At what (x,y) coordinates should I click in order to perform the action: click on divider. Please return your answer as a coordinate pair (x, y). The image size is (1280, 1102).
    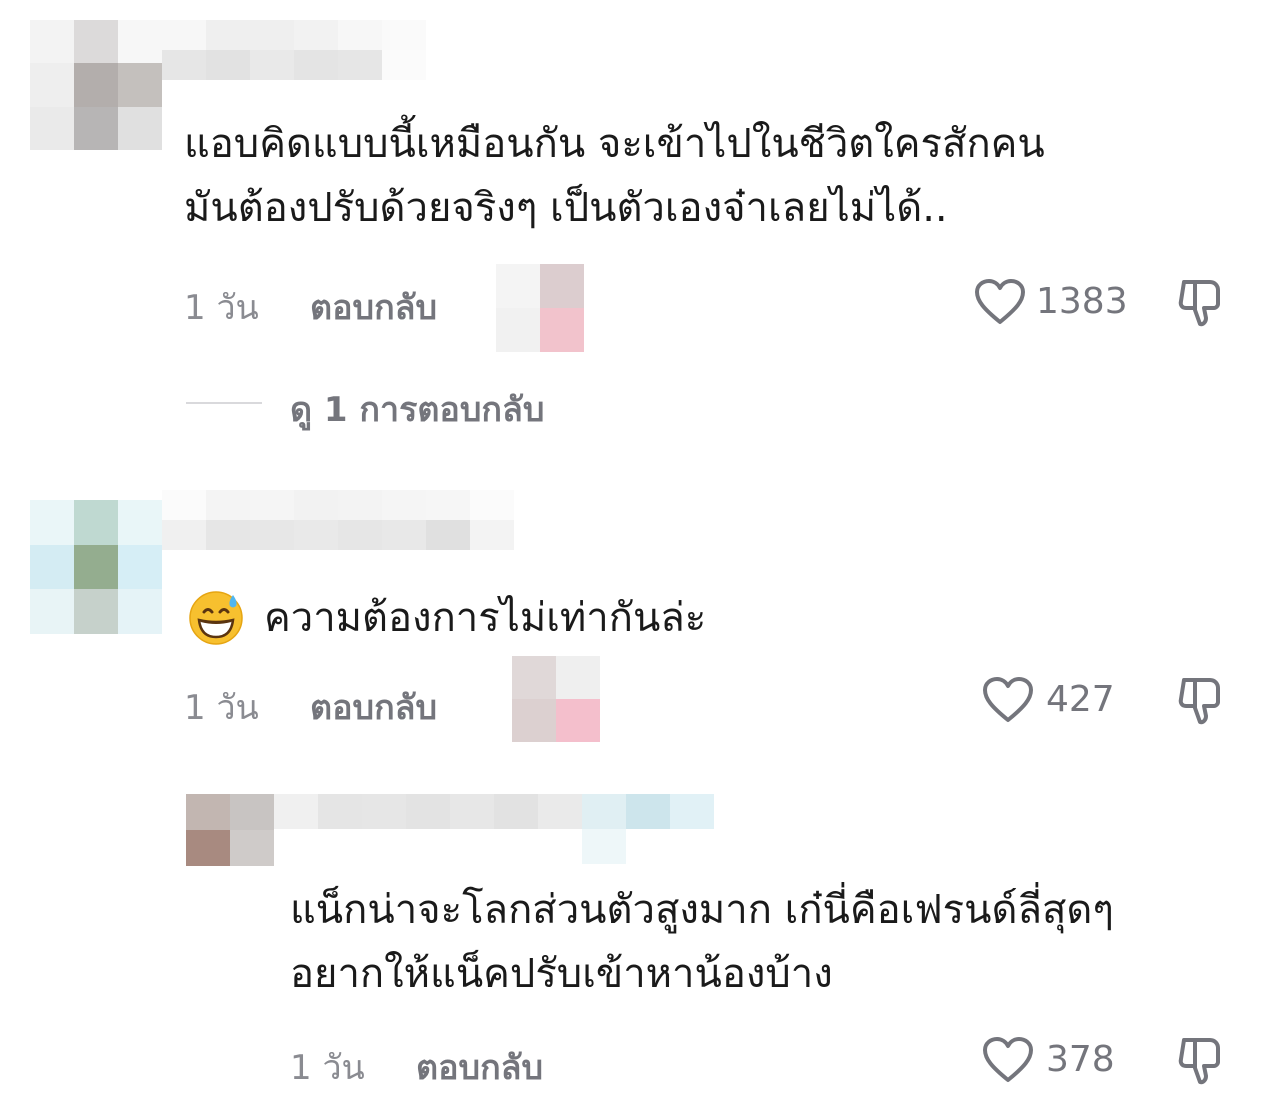
    Looking at the image, I should click on (224, 403).